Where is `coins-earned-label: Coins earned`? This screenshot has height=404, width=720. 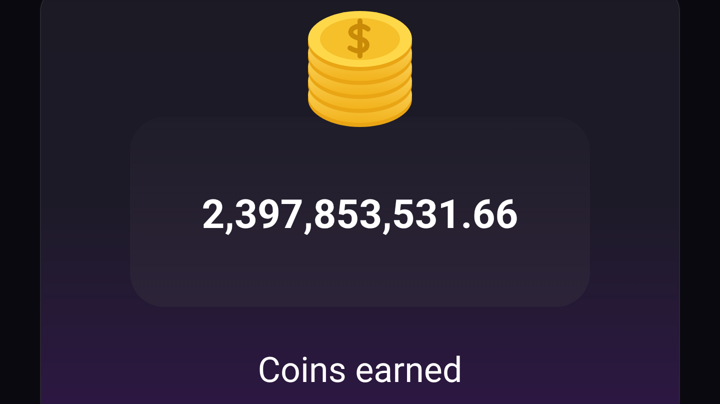
coins-earned-label: Coins earned is located at coordinates (360, 371).